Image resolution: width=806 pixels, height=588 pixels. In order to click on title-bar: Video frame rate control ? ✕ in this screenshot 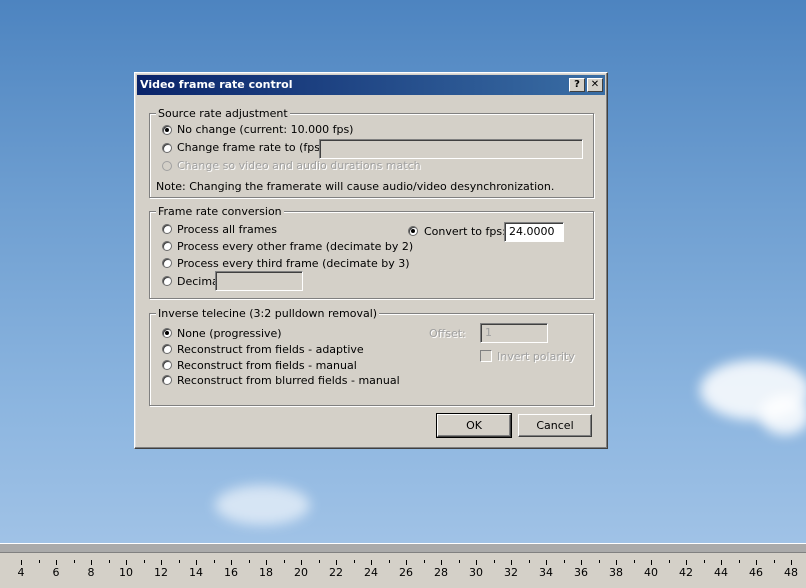, I will do `click(371, 85)`.